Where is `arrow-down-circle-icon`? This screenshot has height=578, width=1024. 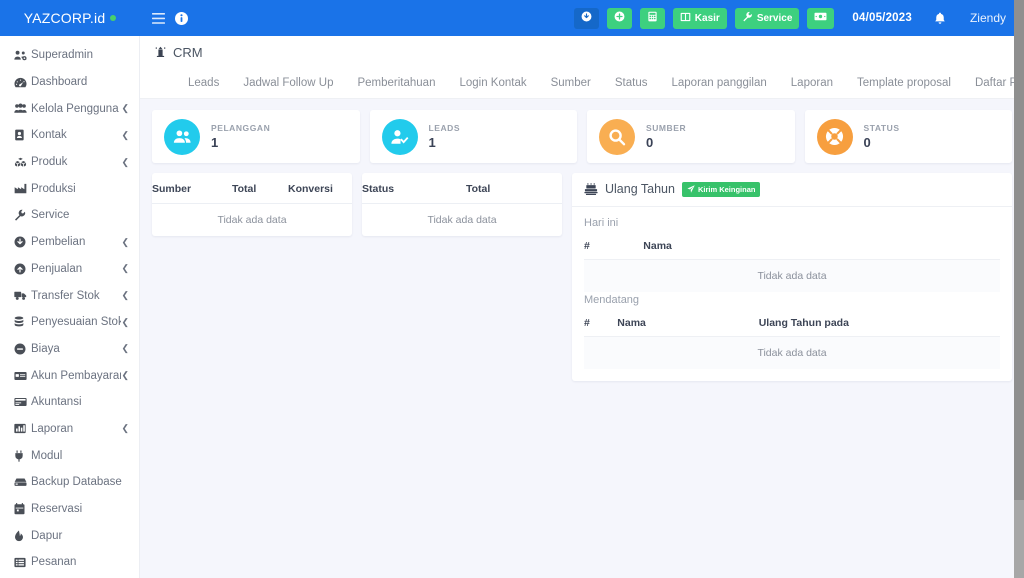
arrow-down-circle-icon is located at coordinates (22, 242).